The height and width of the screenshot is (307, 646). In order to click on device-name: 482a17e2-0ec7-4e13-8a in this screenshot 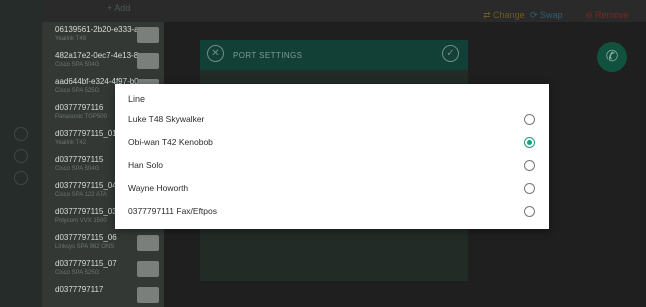, I will do `click(99, 55)`.